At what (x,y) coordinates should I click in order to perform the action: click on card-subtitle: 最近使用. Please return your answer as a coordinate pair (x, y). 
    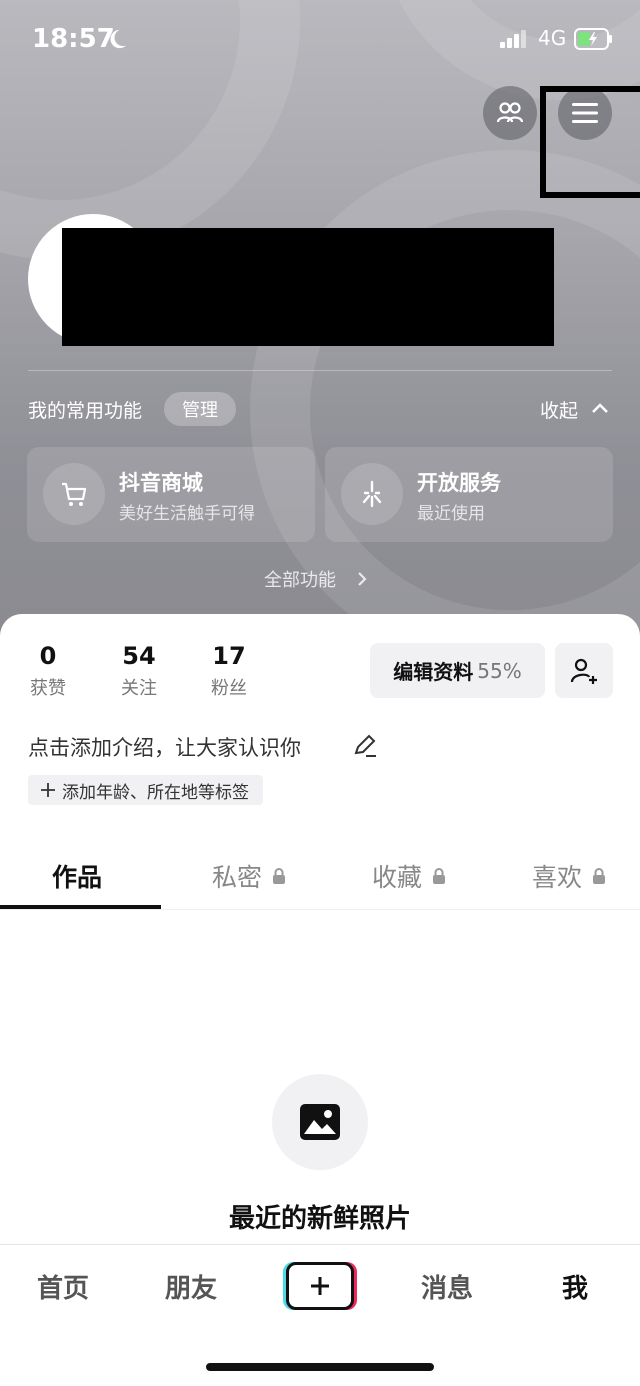
    Looking at the image, I should click on (451, 514).